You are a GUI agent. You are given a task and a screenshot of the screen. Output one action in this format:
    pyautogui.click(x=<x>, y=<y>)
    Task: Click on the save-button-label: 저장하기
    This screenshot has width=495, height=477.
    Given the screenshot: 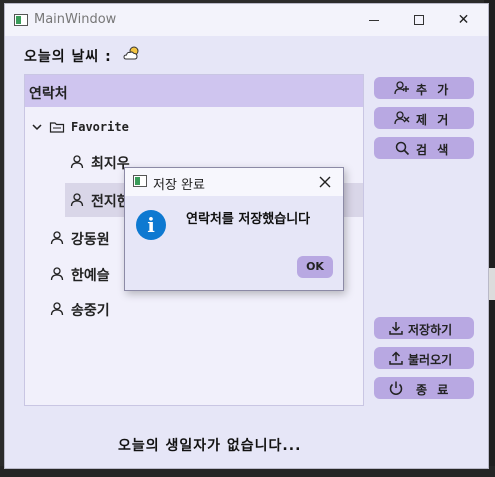 What is the action you would take?
    pyautogui.click(x=430, y=330)
    